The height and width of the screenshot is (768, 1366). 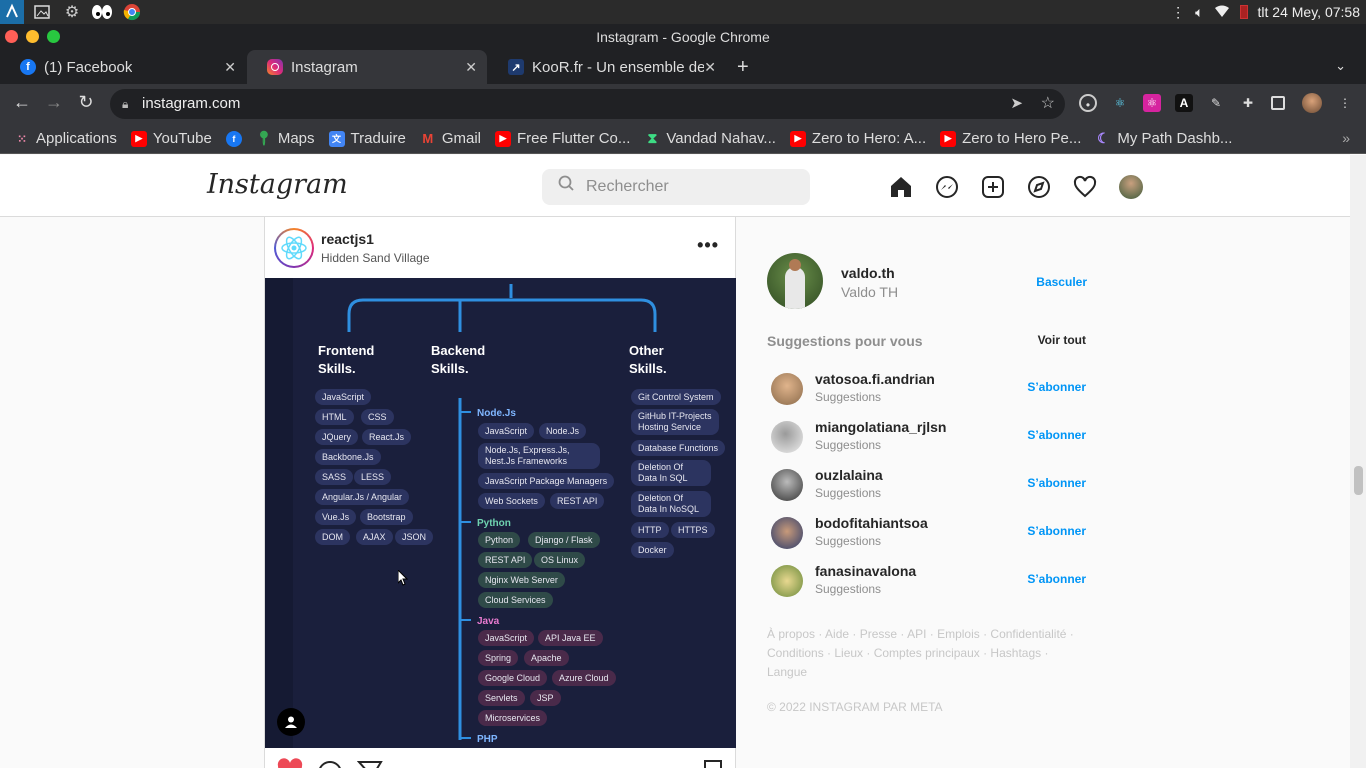 What do you see at coordinates (1345, 103) in the screenshot?
I see `chrome-menu-icon: ⋮` at bounding box center [1345, 103].